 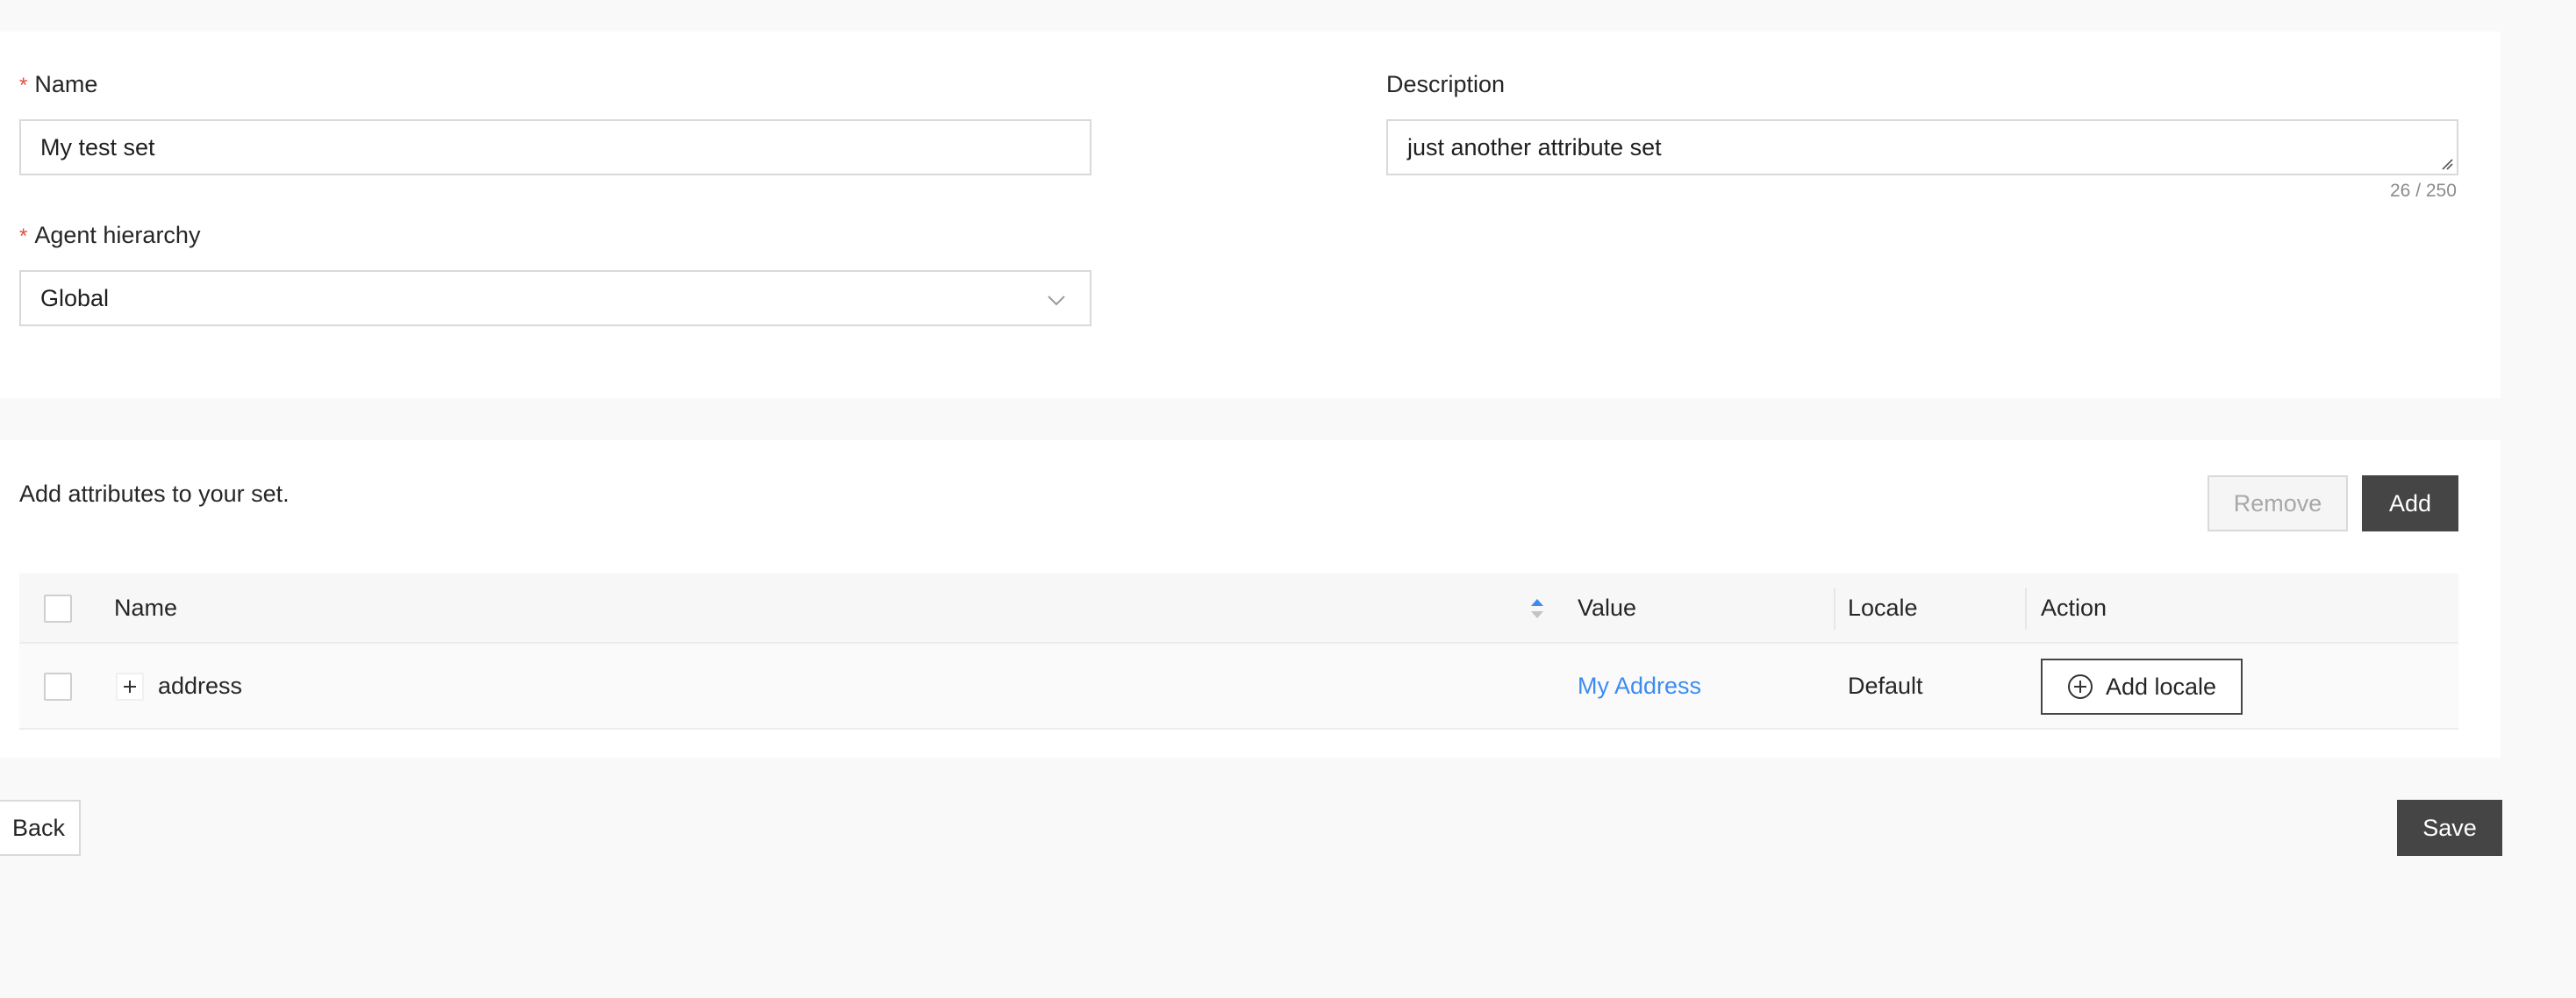 What do you see at coordinates (1639, 686) in the screenshot?
I see `attribute-value-link: My Address` at bounding box center [1639, 686].